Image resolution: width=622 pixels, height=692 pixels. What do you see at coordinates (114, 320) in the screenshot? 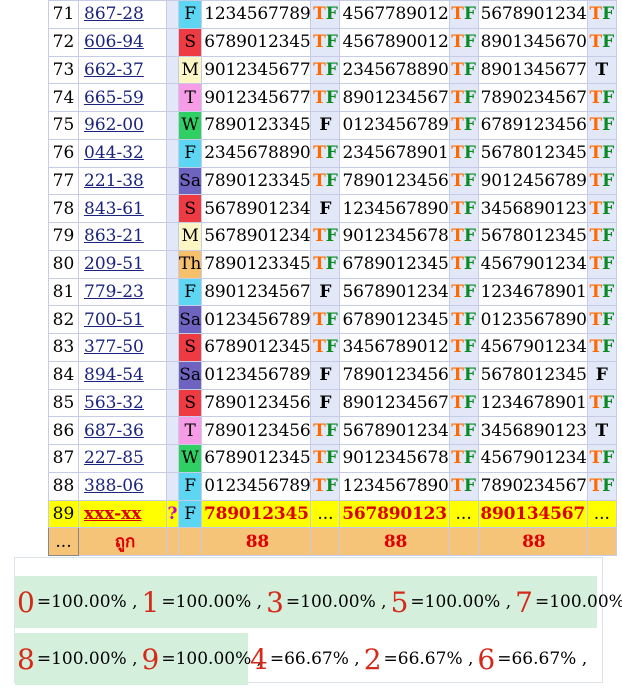
I see `row-code-link: 700-51` at bounding box center [114, 320].